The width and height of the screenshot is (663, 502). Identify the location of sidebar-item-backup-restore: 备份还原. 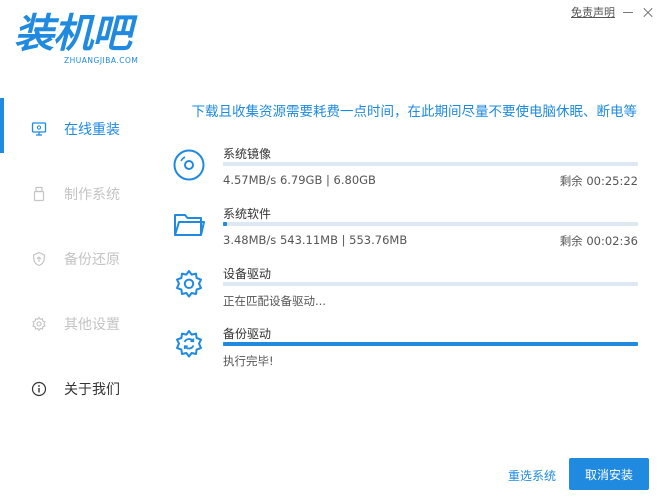
(80, 258).